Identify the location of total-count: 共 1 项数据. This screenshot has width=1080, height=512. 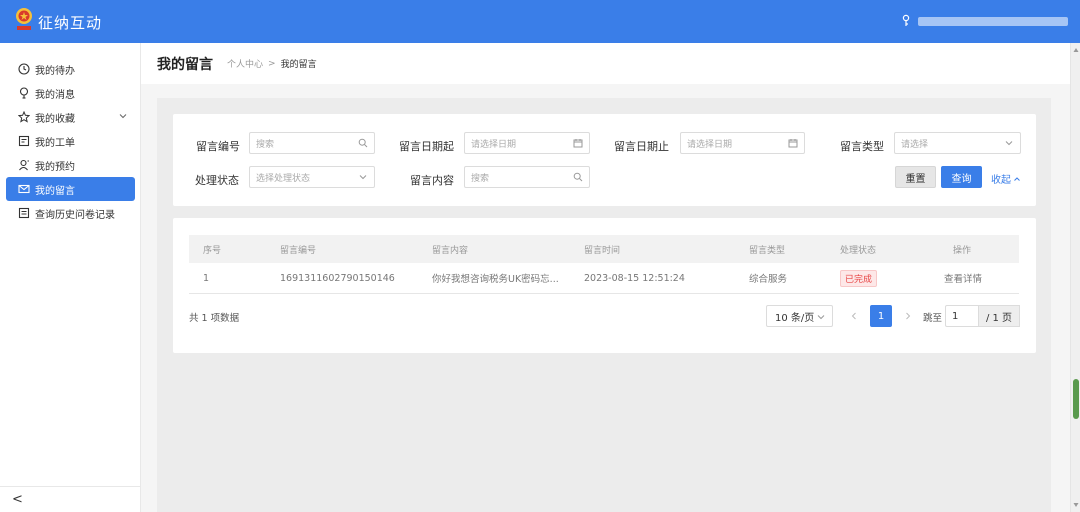
(214, 318).